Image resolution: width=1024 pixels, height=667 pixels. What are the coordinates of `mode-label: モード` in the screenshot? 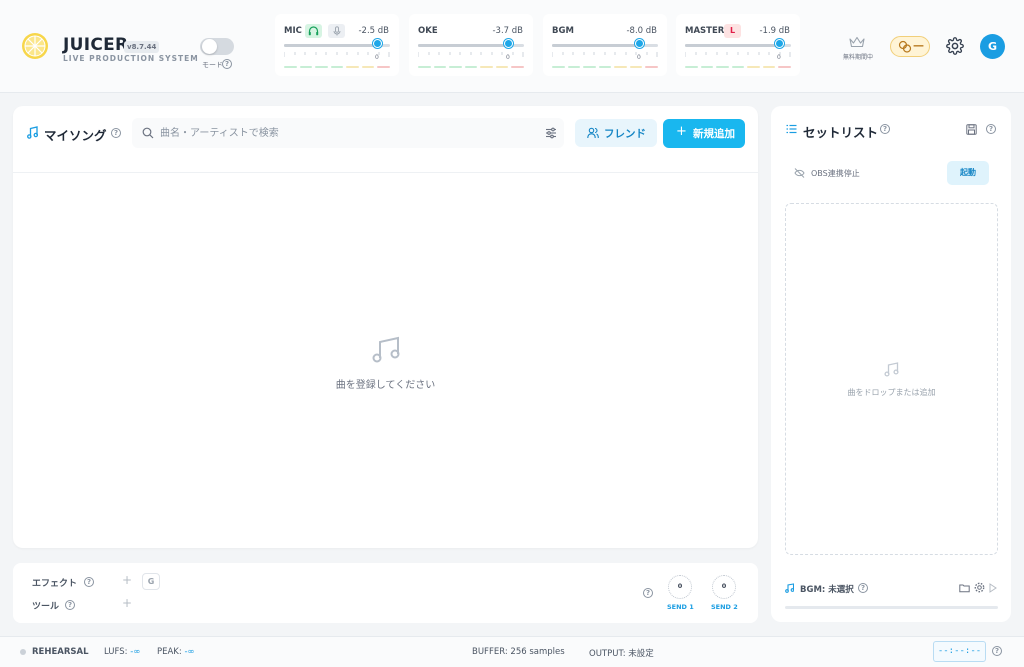 It's located at (212, 65).